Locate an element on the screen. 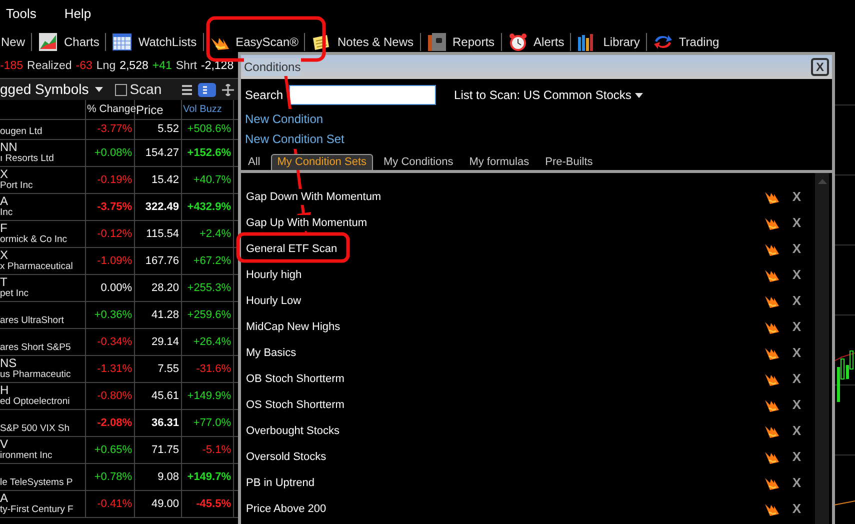 This screenshot has width=855, height=524. menu-icon is located at coordinates (187, 89).